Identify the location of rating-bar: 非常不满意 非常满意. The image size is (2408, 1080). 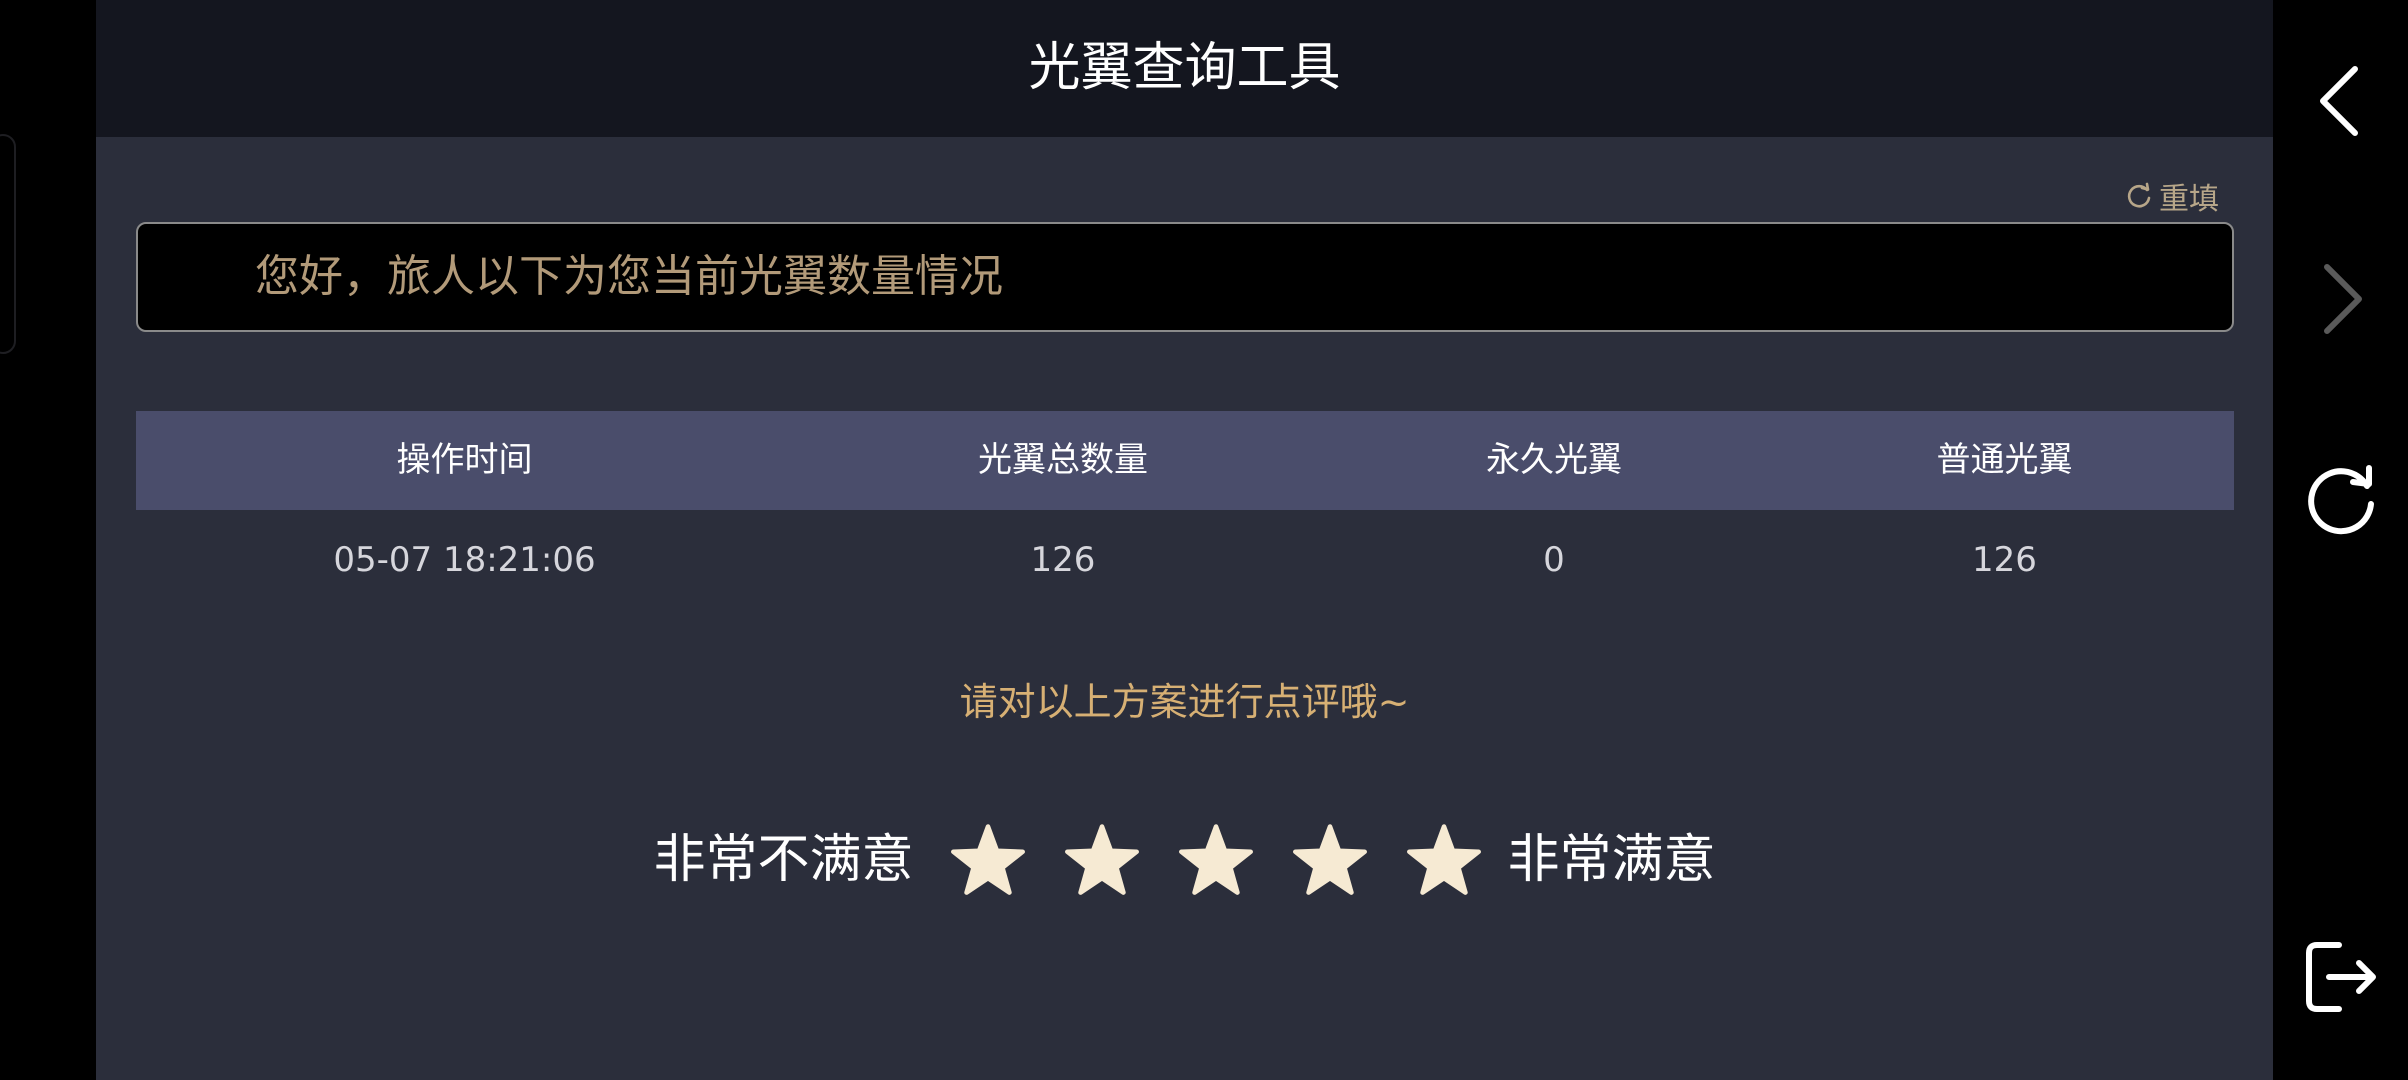
(1184, 860).